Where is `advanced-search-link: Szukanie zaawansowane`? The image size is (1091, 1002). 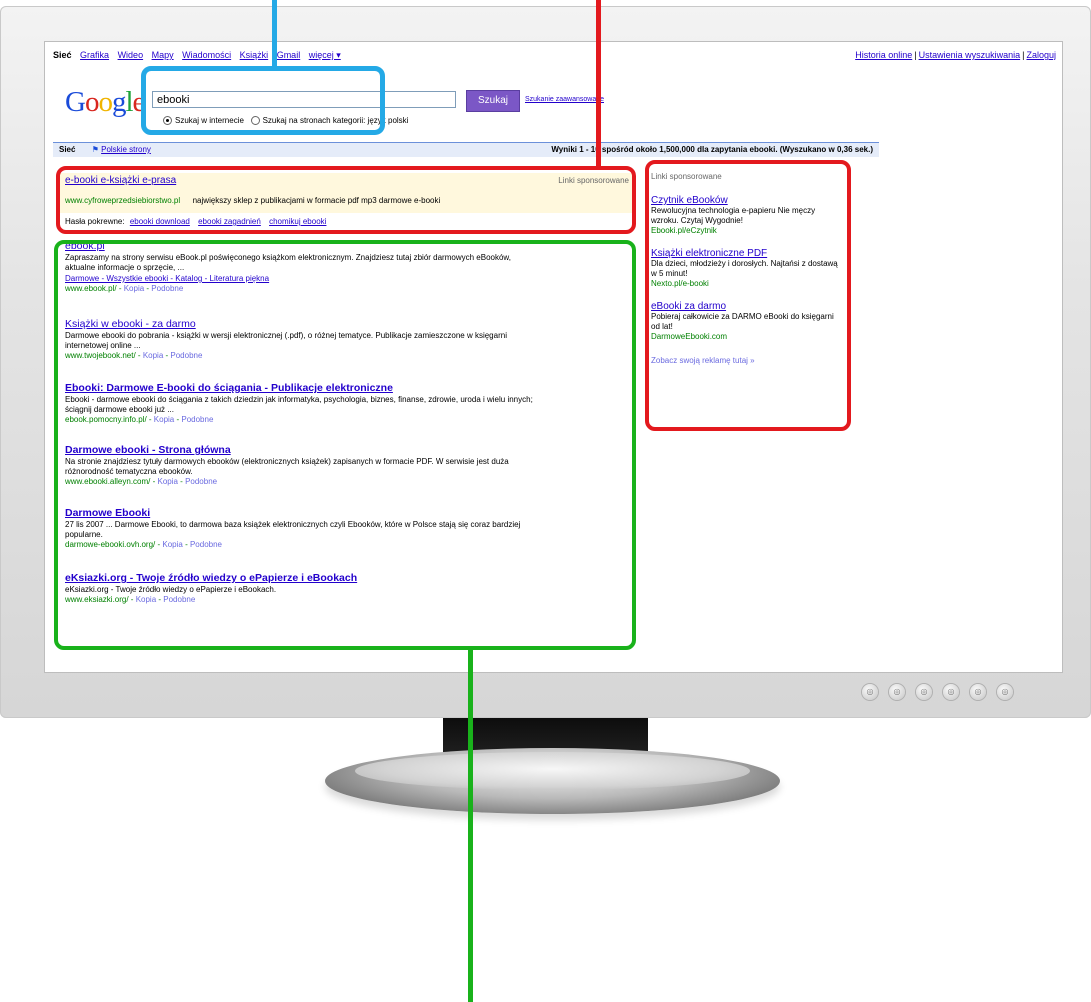 advanced-search-link: Szukanie zaawansowane is located at coordinates (564, 99).